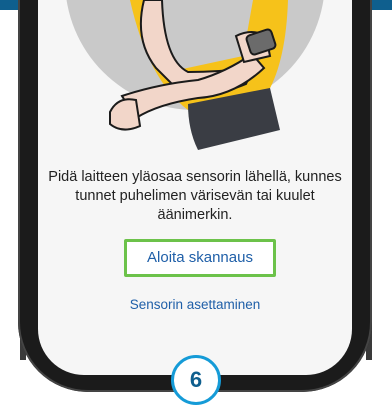  What do you see at coordinates (200, 258) in the screenshot?
I see `start-scan-button: Aloita skannaus` at bounding box center [200, 258].